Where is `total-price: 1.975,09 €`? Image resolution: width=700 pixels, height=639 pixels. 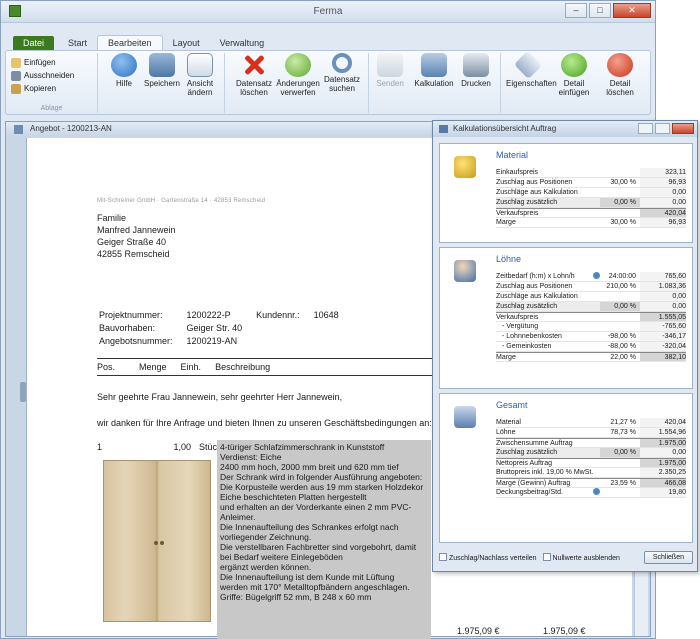 total-price: 1.975,09 € is located at coordinates (564, 631).